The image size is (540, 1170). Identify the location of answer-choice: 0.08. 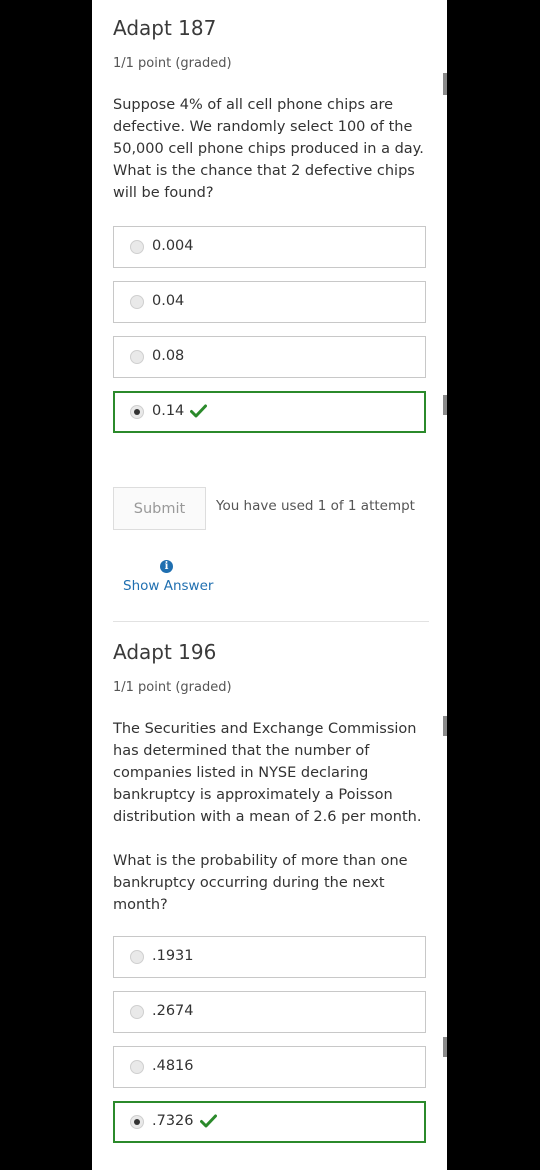
(269, 357).